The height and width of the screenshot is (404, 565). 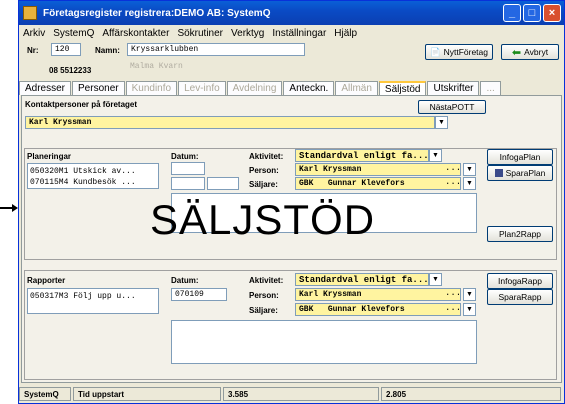 What do you see at coordinates (73, 33) in the screenshot?
I see `menu-systemq: SystemQ` at bounding box center [73, 33].